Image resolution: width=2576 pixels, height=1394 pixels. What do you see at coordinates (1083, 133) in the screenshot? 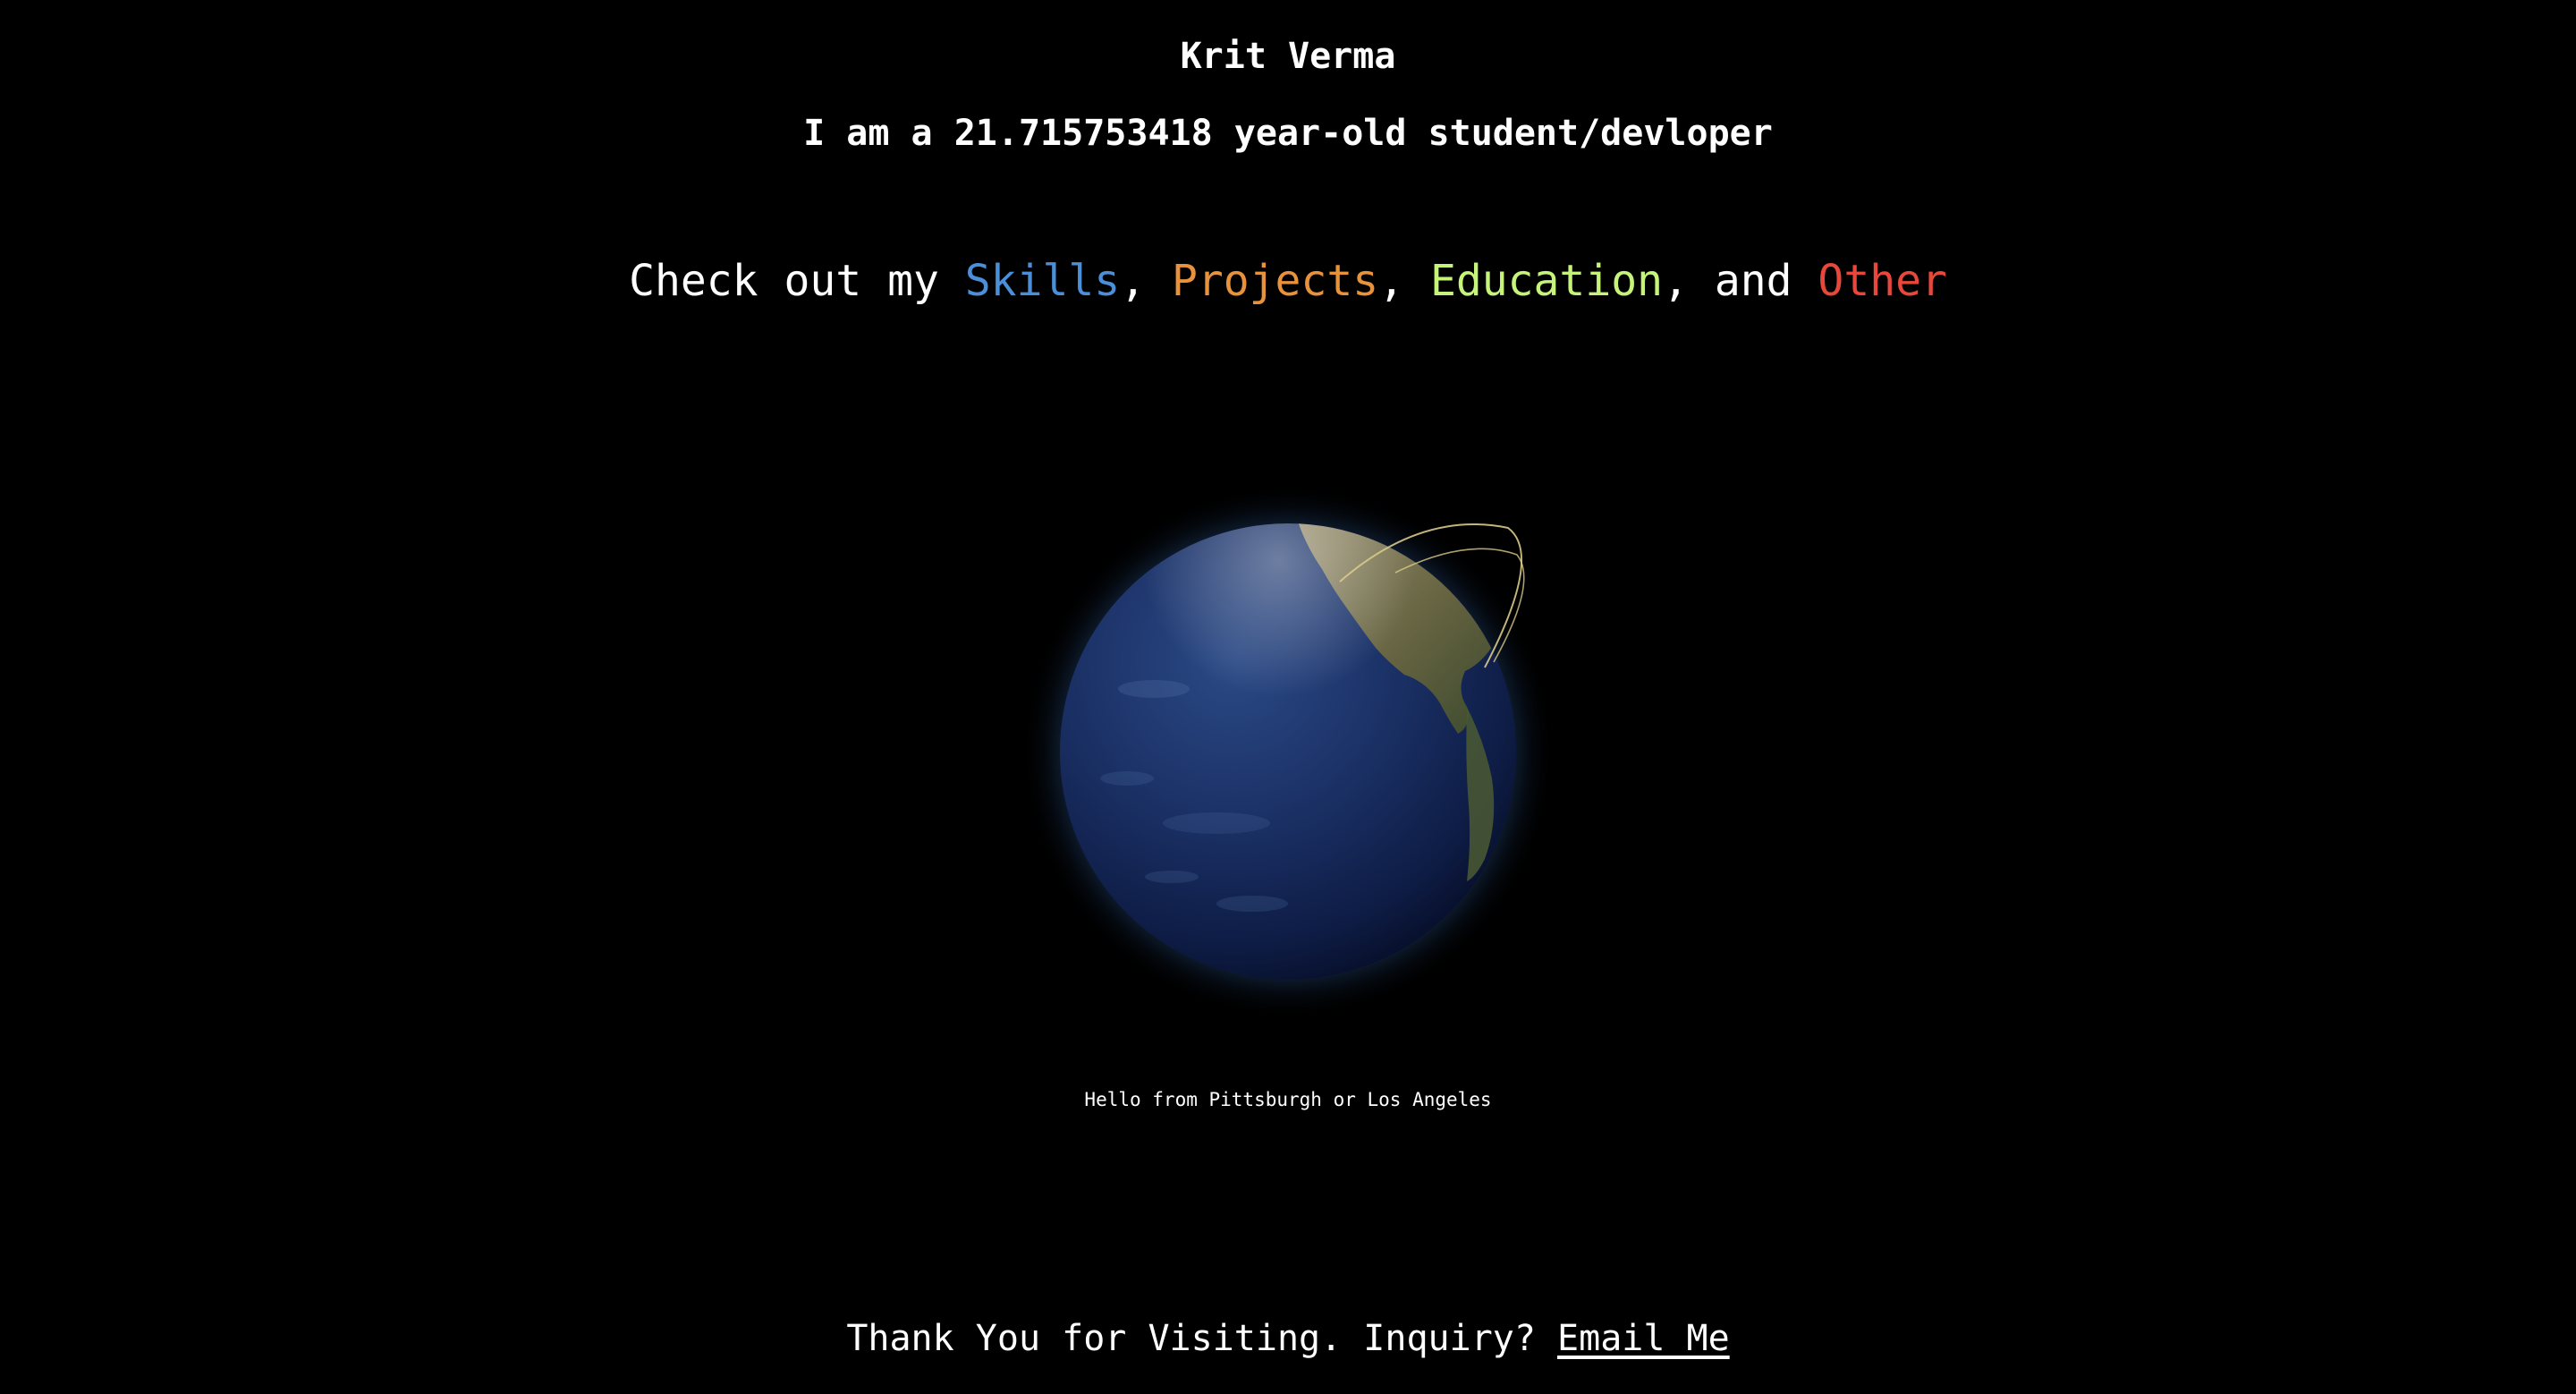
I see `age-value: 21.715753418` at bounding box center [1083, 133].